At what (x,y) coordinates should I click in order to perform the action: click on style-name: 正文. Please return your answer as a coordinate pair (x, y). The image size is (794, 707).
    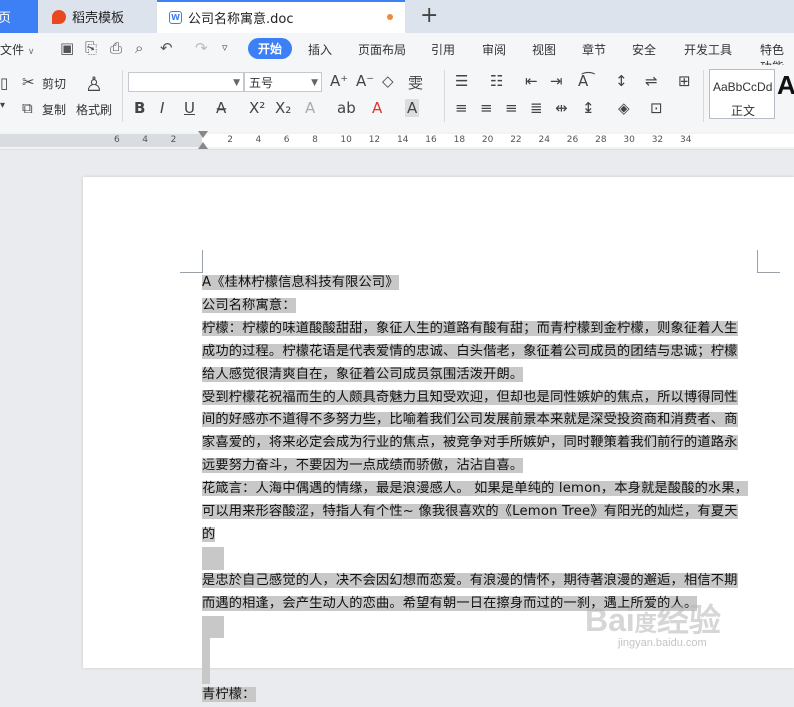
    Looking at the image, I should click on (743, 111).